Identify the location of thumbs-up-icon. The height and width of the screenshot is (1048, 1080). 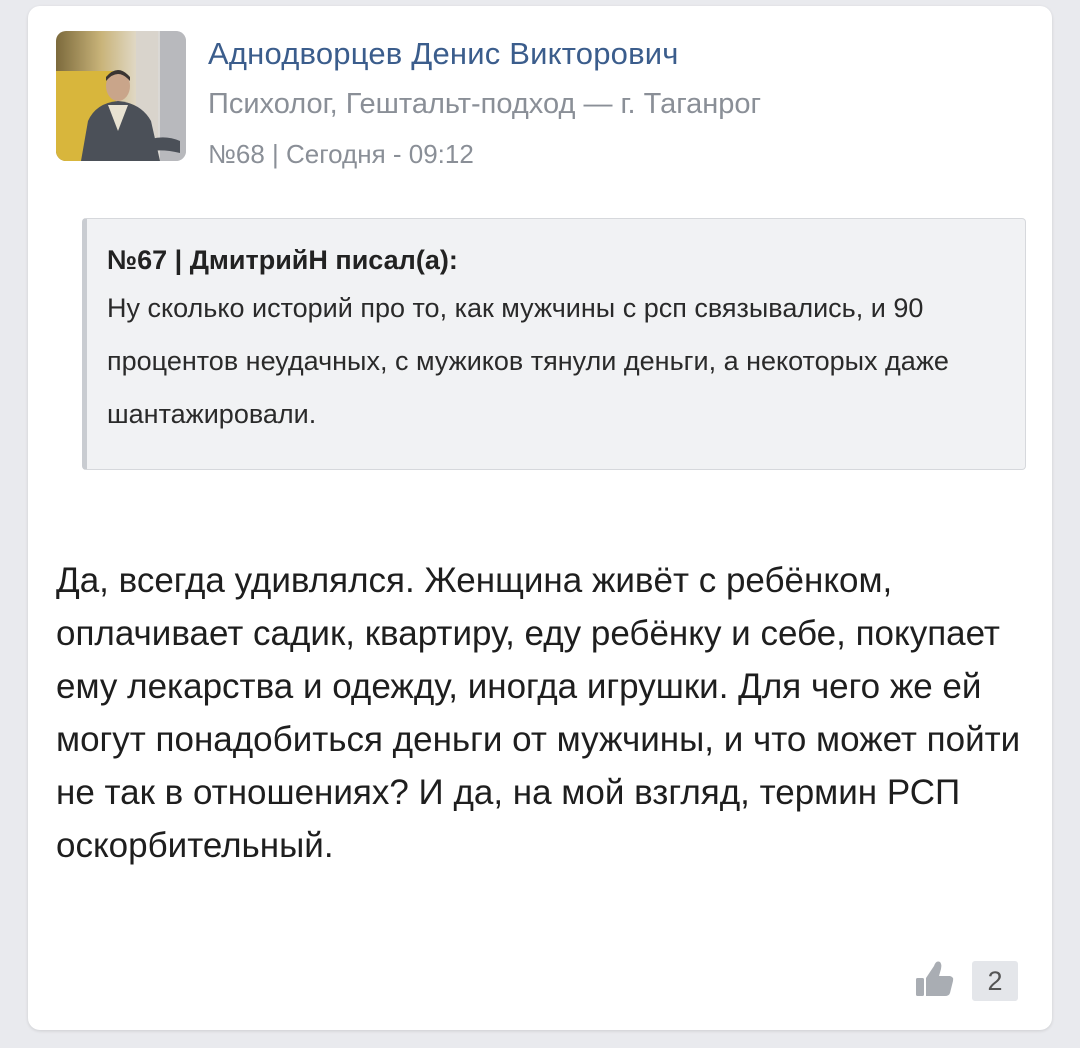
(935, 978).